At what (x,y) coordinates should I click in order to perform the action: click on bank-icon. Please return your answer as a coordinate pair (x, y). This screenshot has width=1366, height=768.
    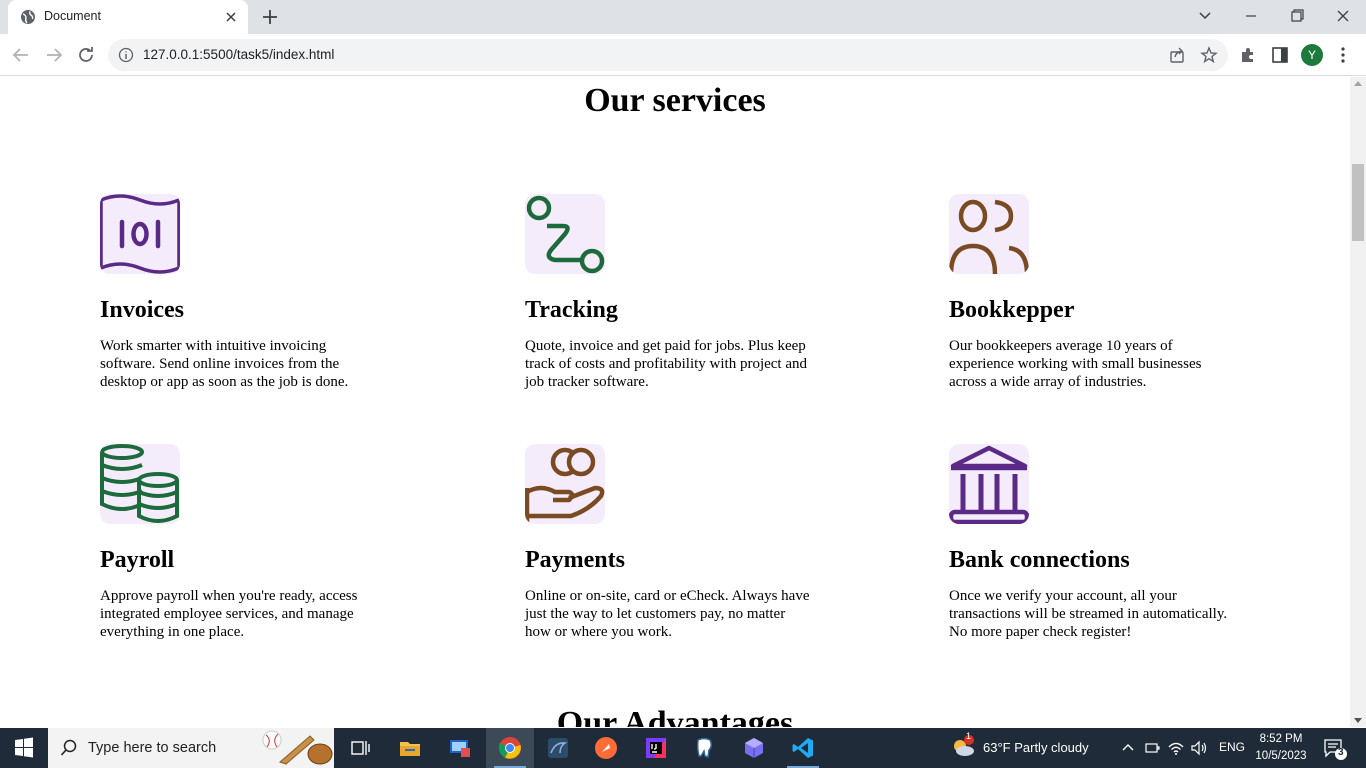
    Looking at the image, I should click on (989, 484).